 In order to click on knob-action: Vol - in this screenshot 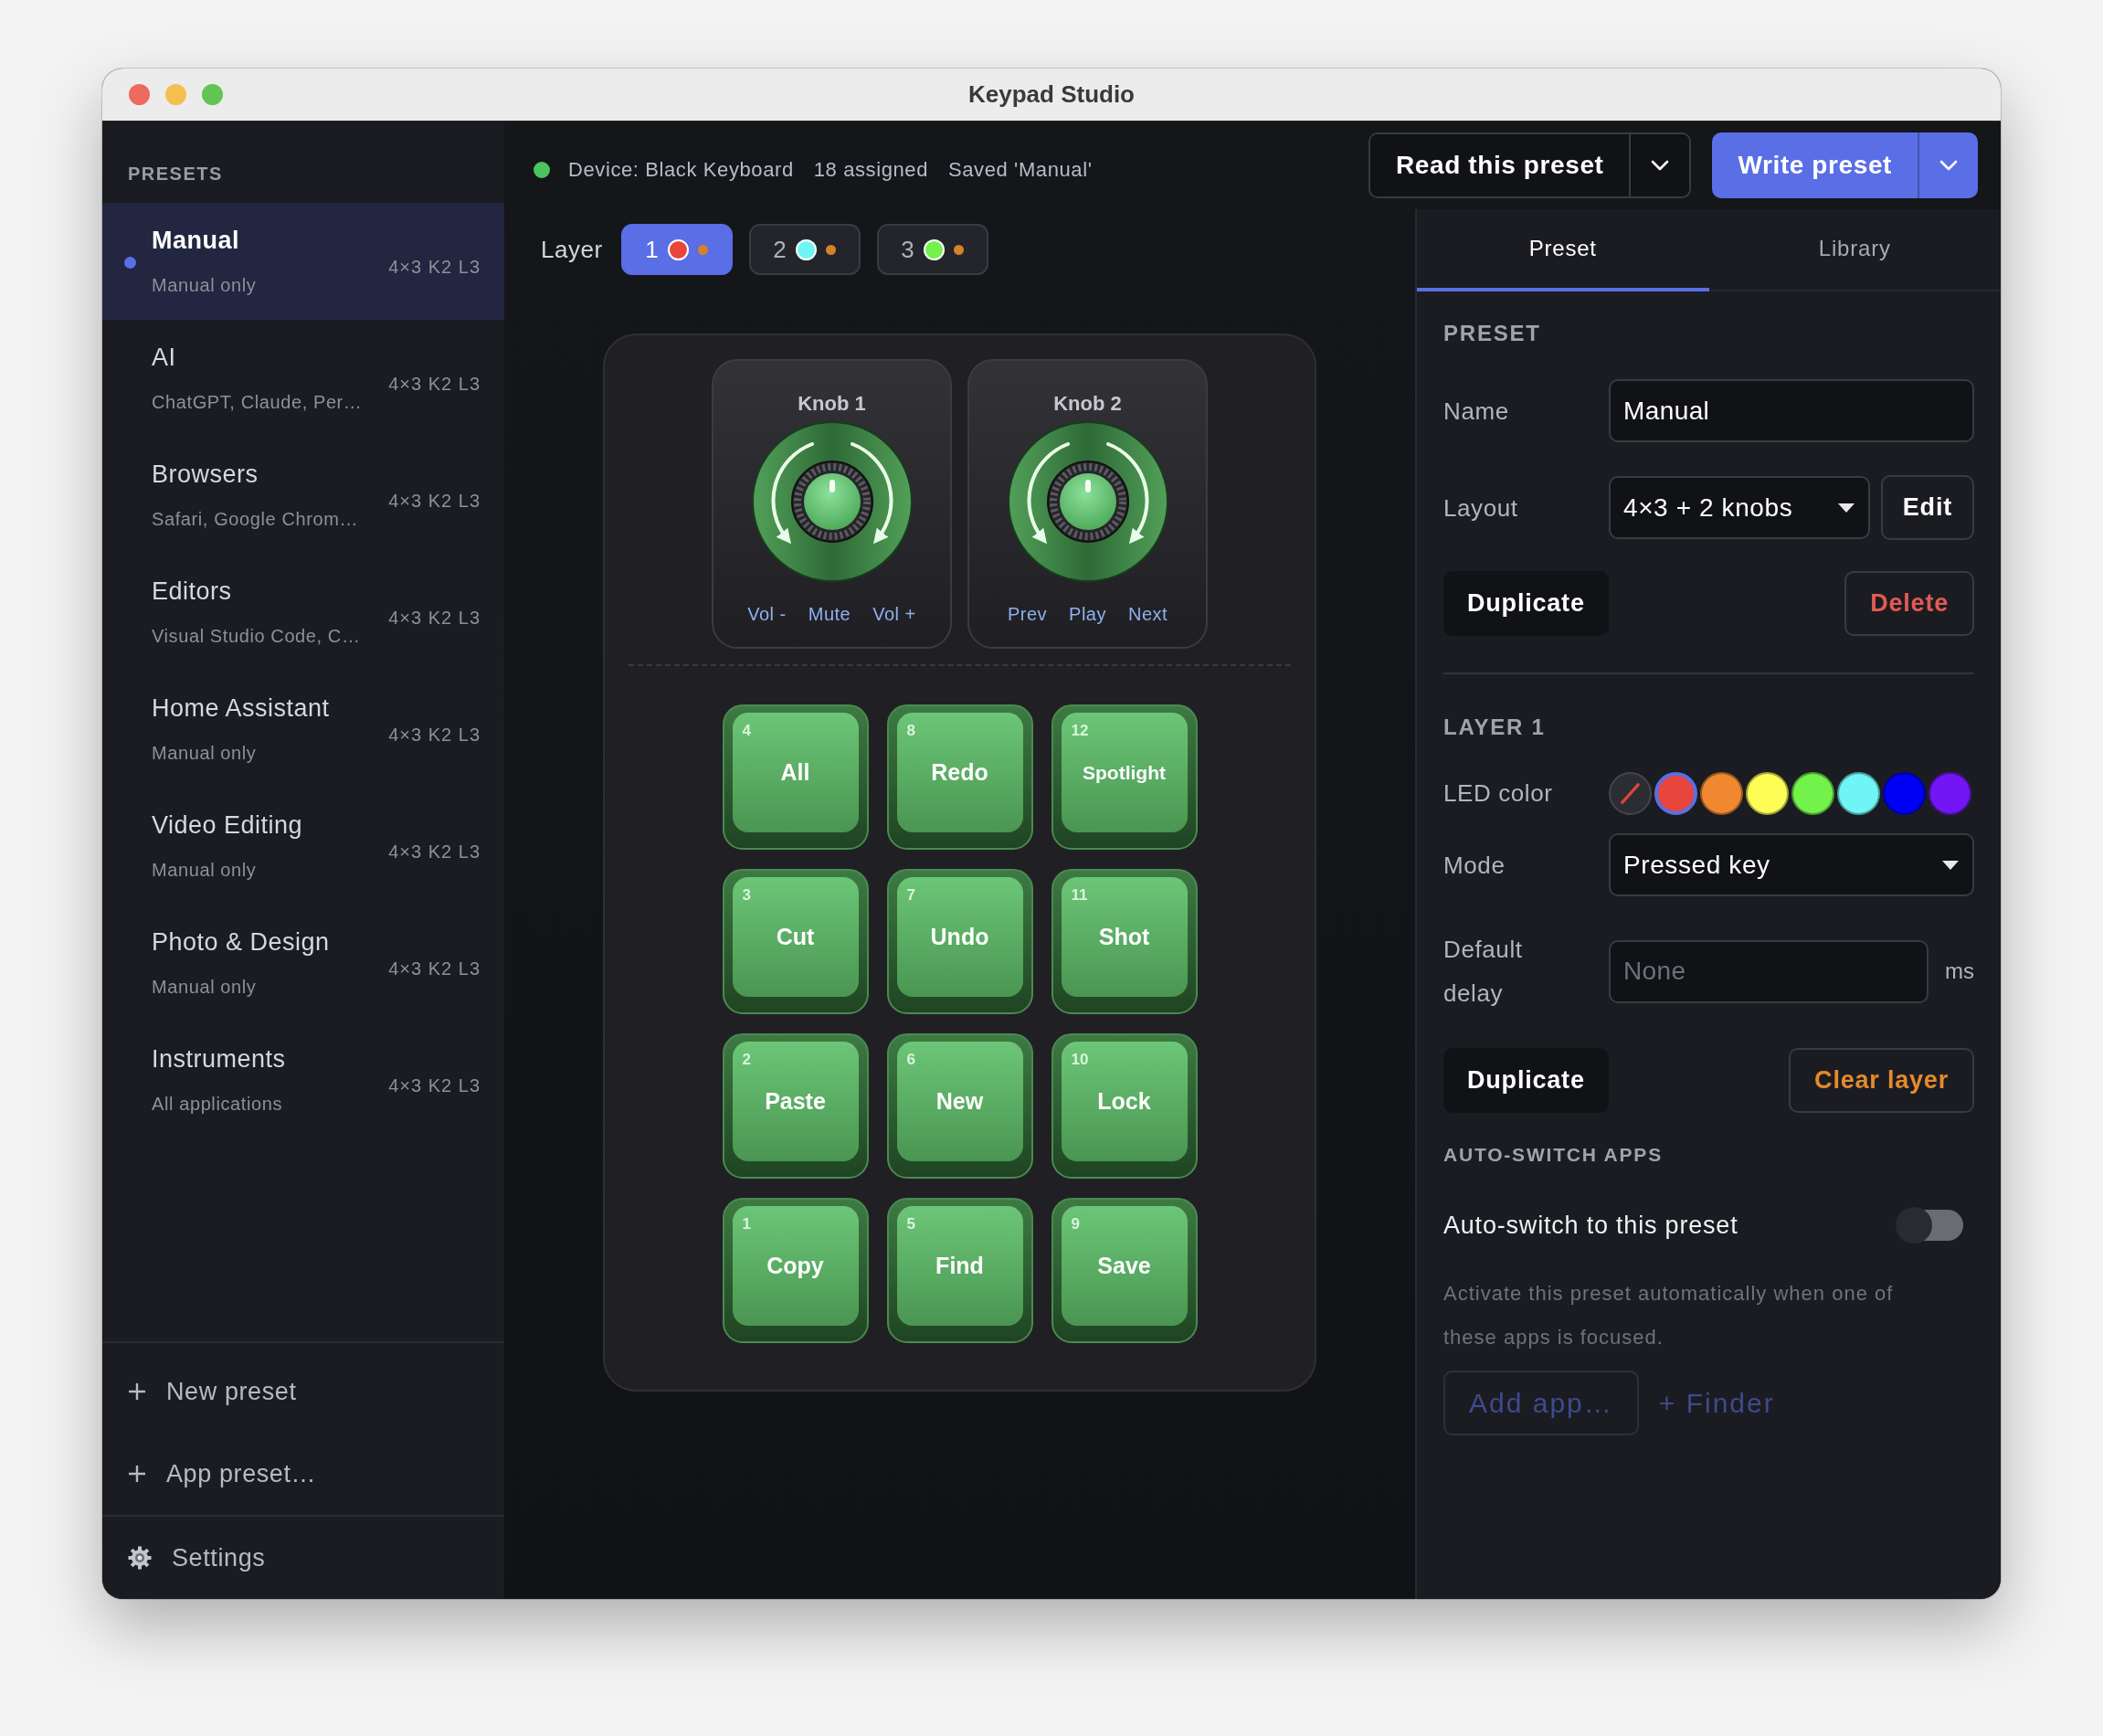, I will do `click(767, 614)`.